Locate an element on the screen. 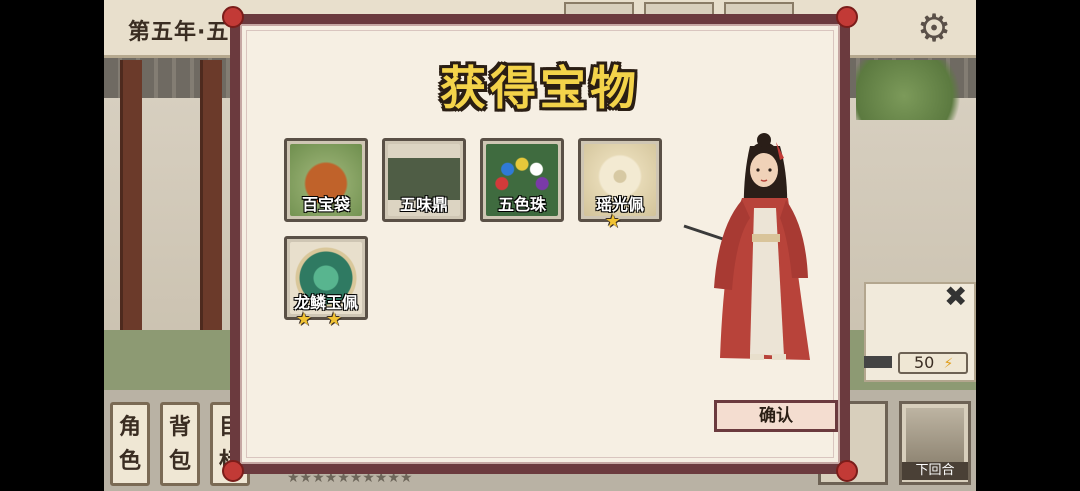  next-turn-button: 下回合 is located at coordinates (935, 443).